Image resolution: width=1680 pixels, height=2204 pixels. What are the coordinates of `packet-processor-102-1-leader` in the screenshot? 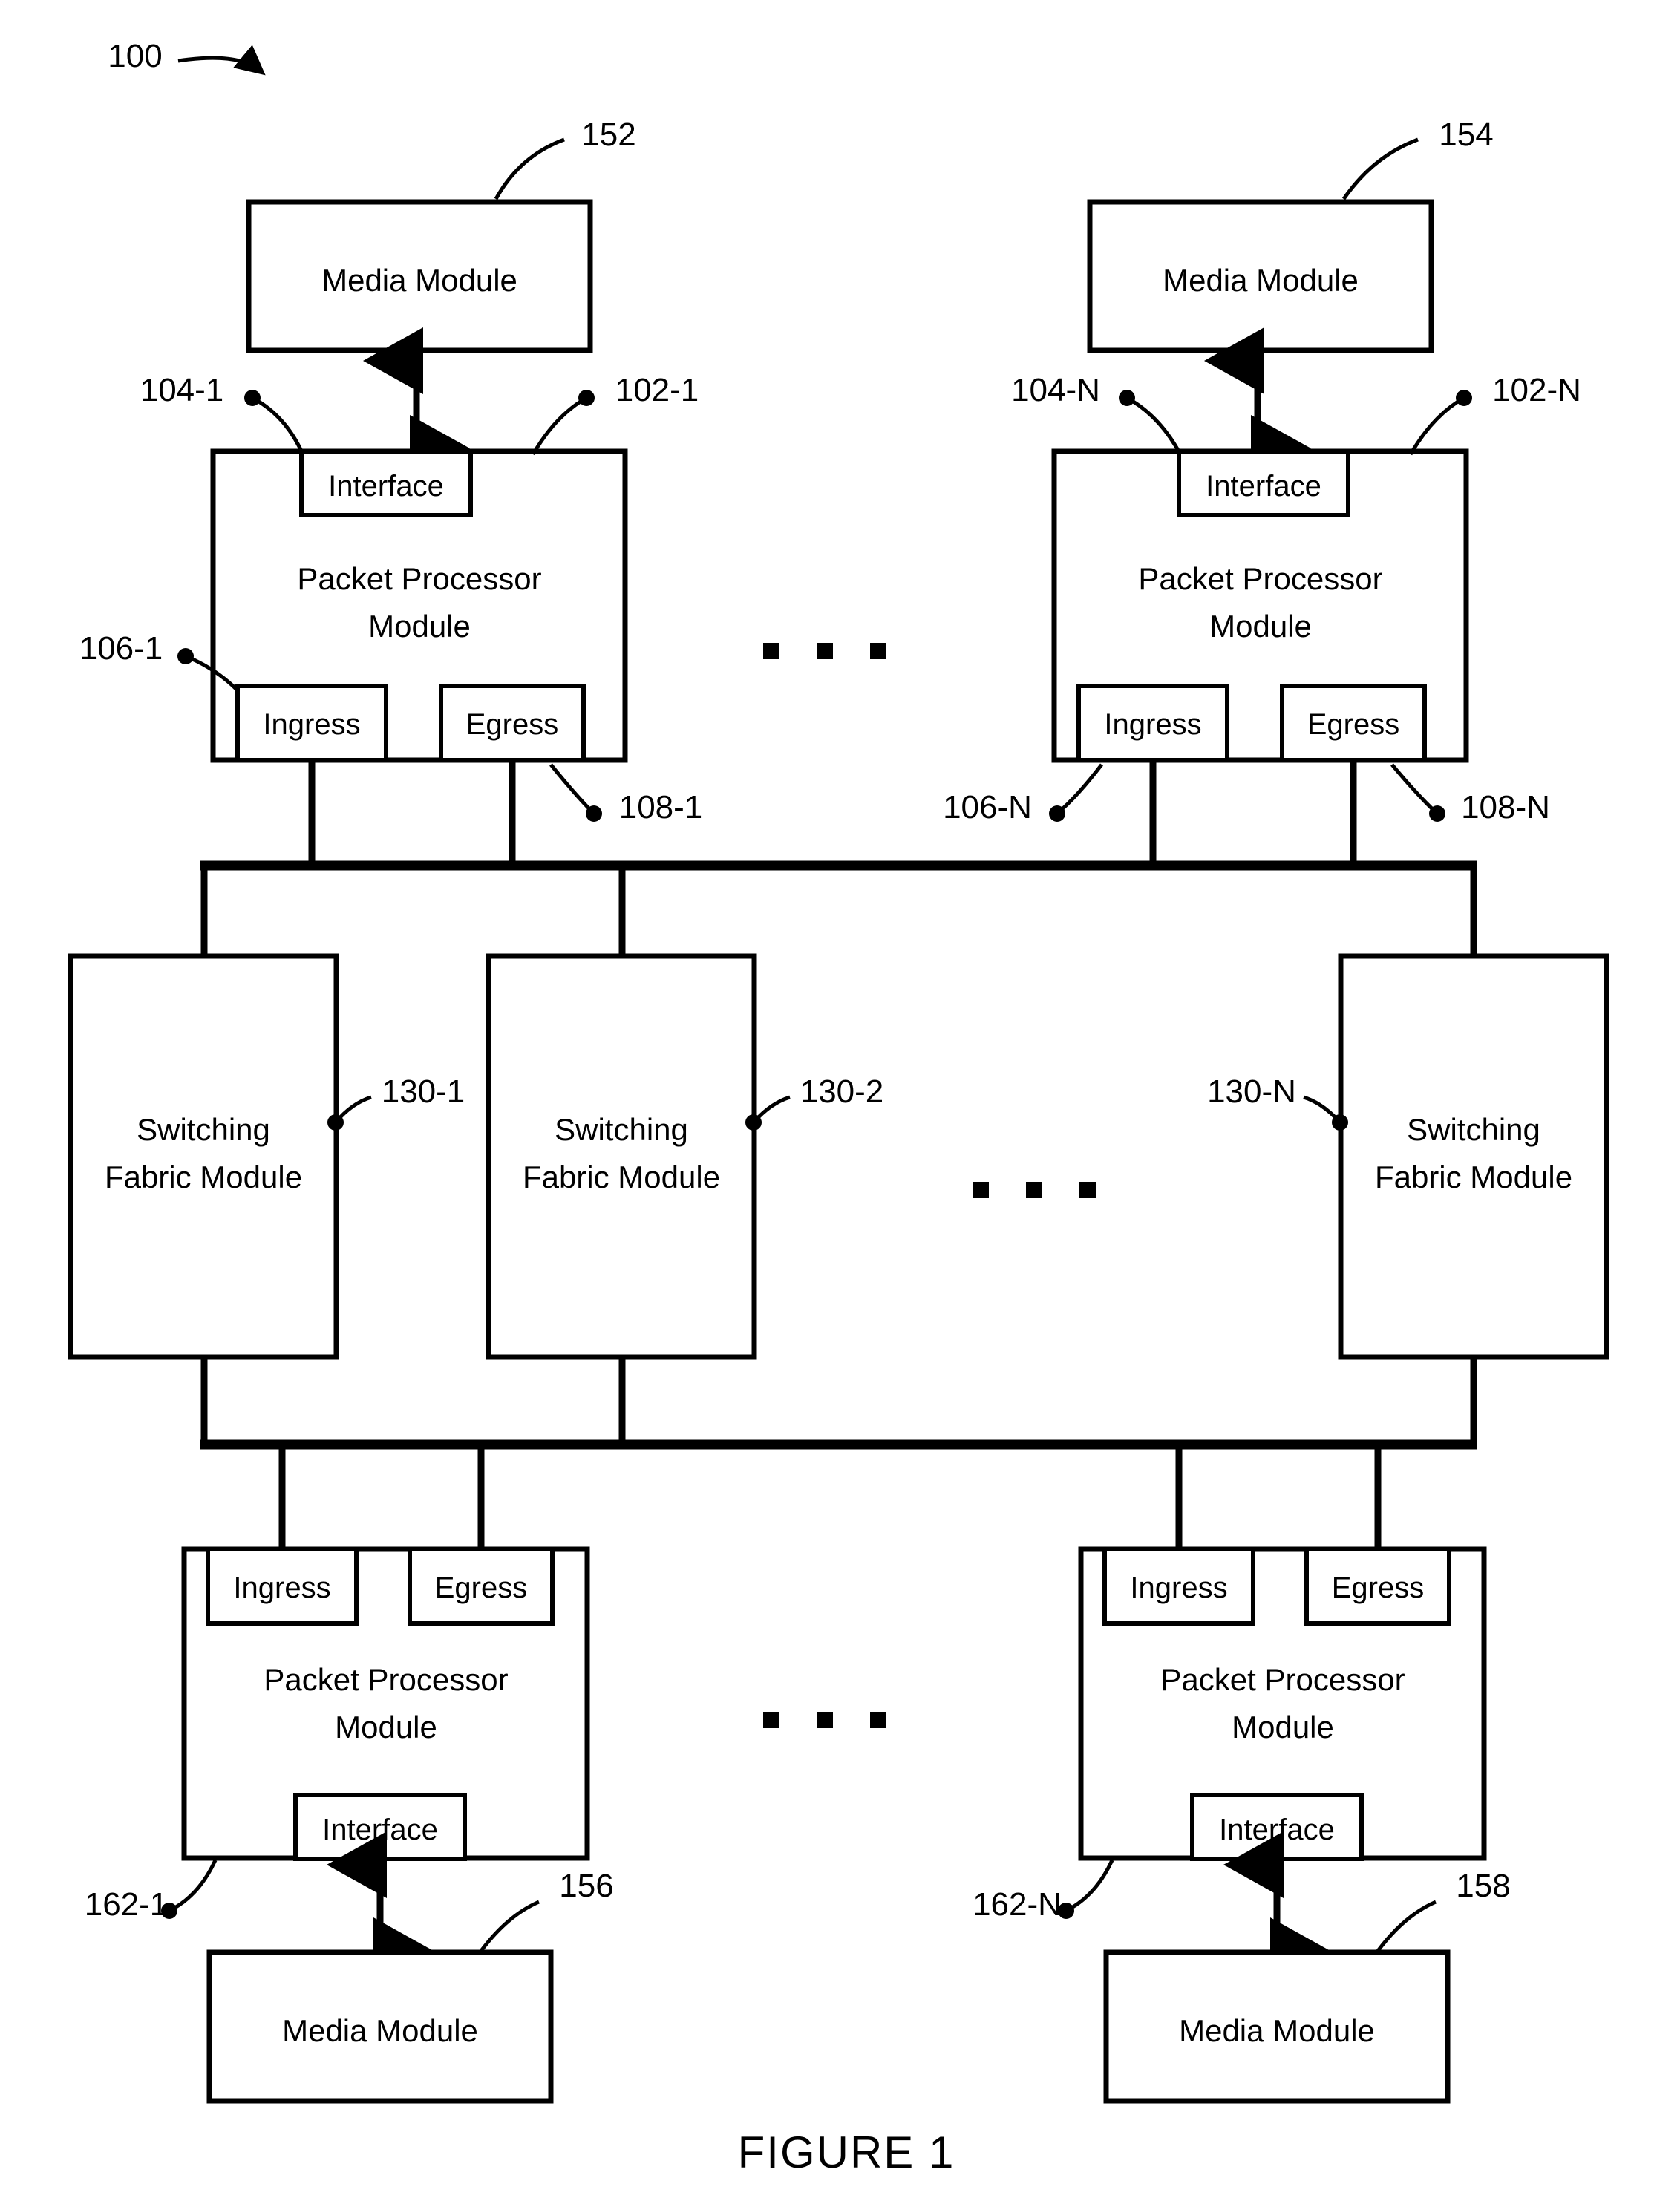 It's located at (563, 422).